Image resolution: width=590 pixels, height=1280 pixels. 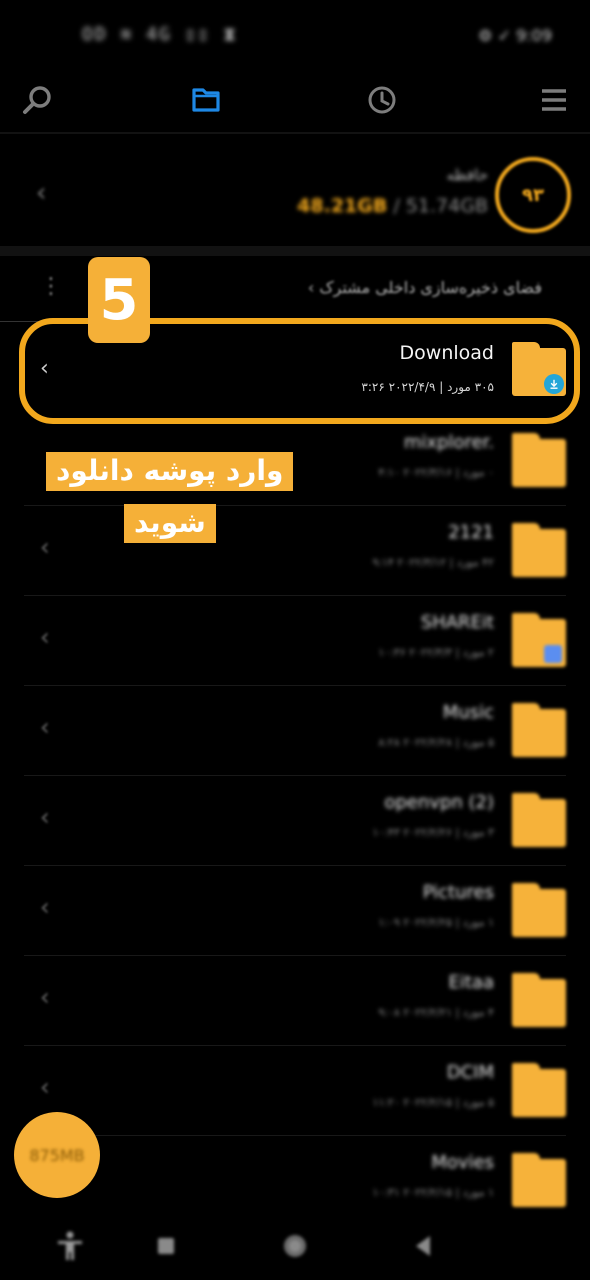 I want to click on file-meta: ۰ مورد | ۲۰۲۲/۳/۱۶ ۴:۱۰, so click(x=436, y=472).